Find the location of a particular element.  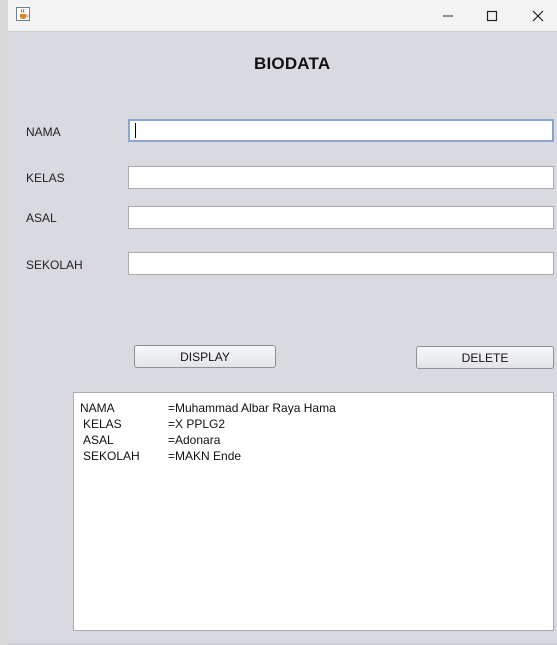

minimize-button is located at coordinates (448, 15).